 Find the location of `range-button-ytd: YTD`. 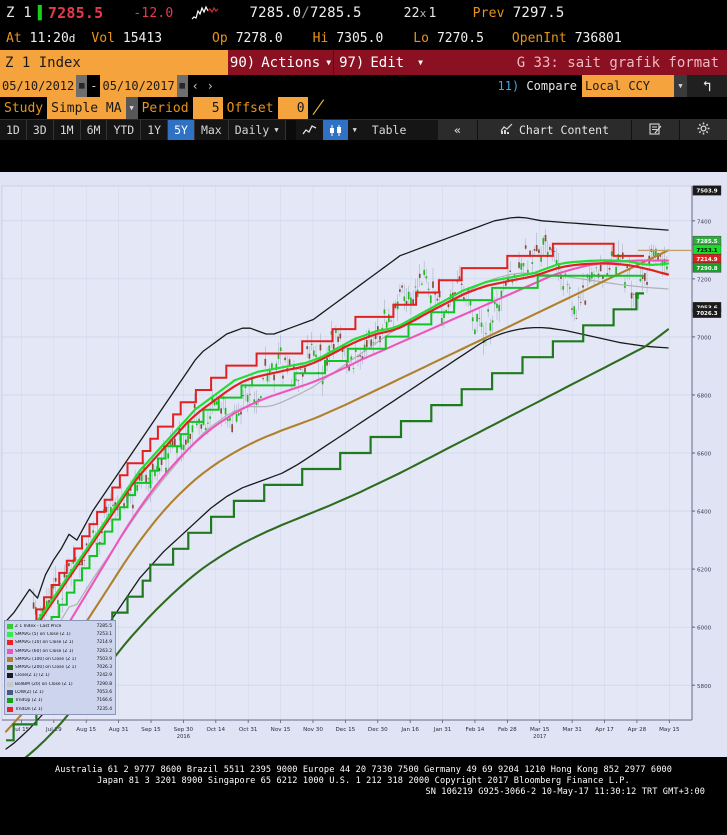

range-button-ytd: YTD is located at coordinates (124, 130).